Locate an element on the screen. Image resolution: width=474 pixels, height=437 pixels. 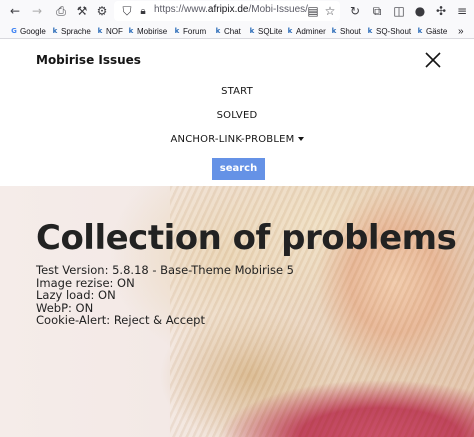
lock-icon: 🔒︎ is located at coordinates (143, 11).